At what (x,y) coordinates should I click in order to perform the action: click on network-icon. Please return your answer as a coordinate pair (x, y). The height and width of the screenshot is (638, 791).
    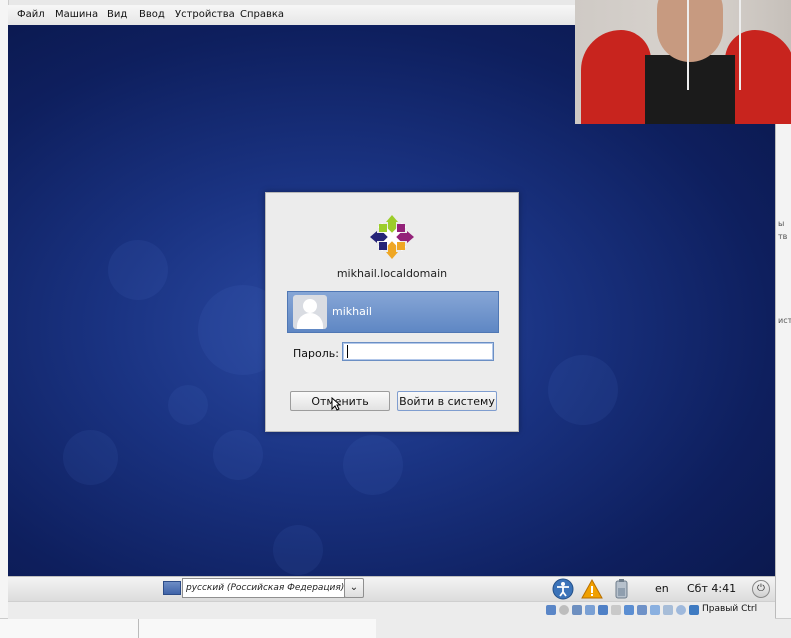
    Looking at the image, I should click on (590, 610).